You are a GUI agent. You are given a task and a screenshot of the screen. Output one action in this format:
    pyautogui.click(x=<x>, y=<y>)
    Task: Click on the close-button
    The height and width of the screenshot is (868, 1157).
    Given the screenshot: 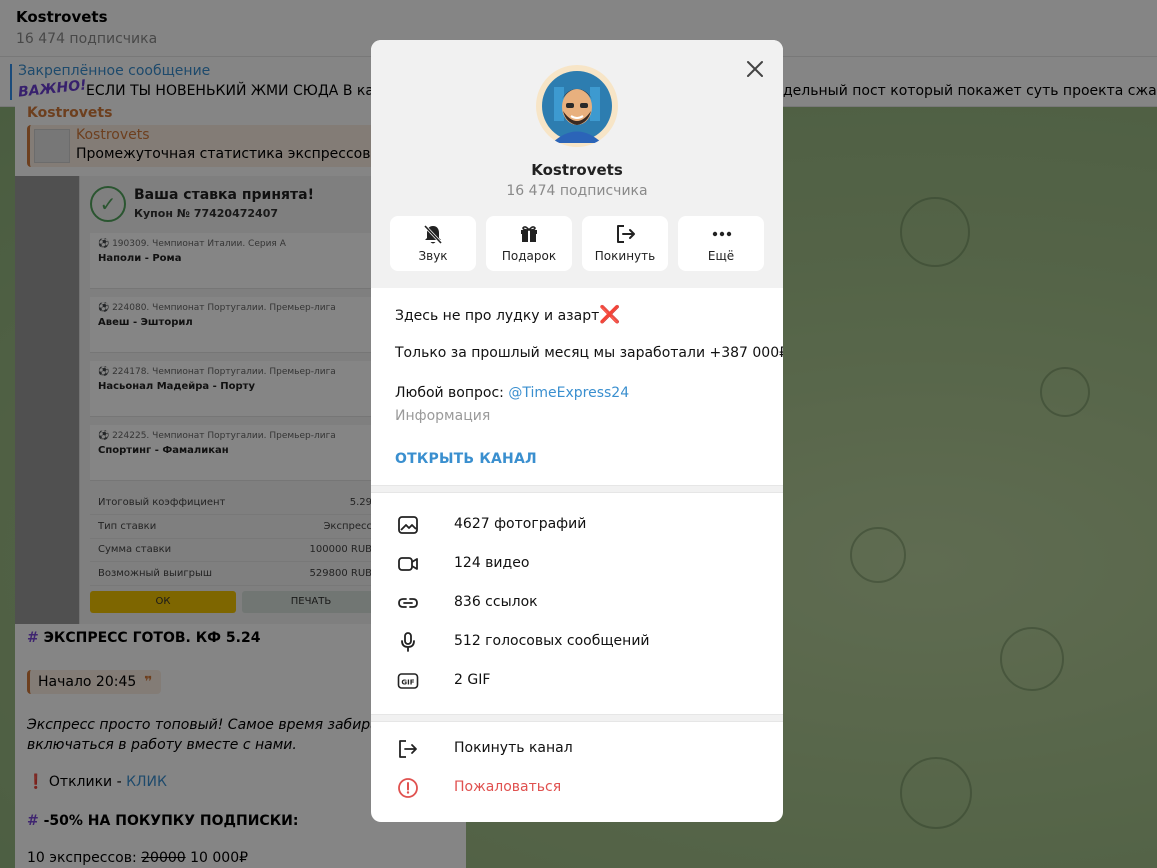 What is the action you would take?
    pyautogui.click(x=755, y=69)
    